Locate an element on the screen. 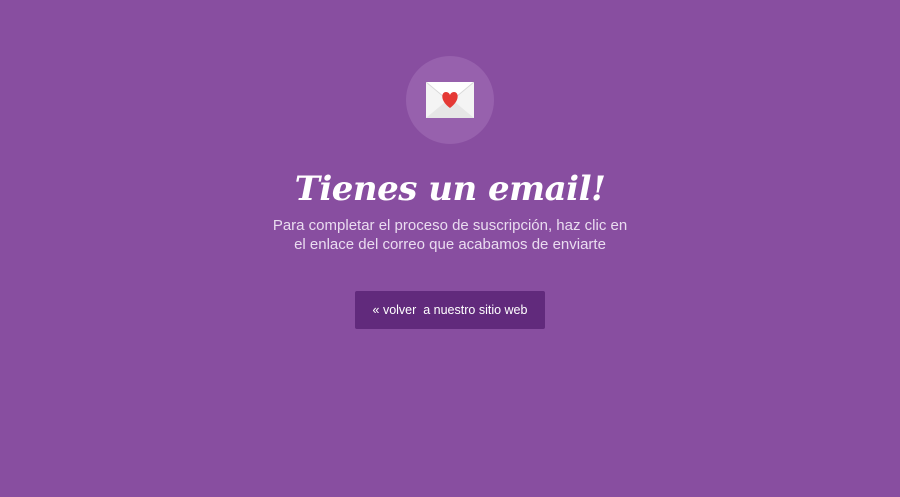  back-to-website-button: « volver a nuestro sitio web is located at coordinates (450, 310).